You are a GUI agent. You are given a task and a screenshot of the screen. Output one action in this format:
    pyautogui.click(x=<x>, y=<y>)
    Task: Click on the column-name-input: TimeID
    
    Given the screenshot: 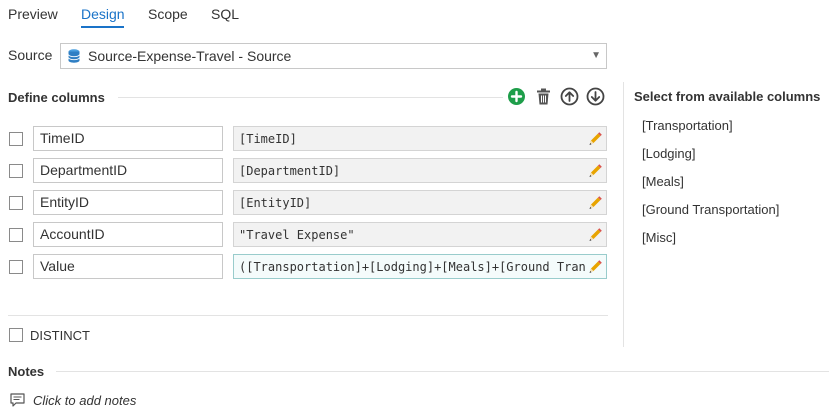 What is the action you would take?
    pyautogui.click(x=128, y=138)
    